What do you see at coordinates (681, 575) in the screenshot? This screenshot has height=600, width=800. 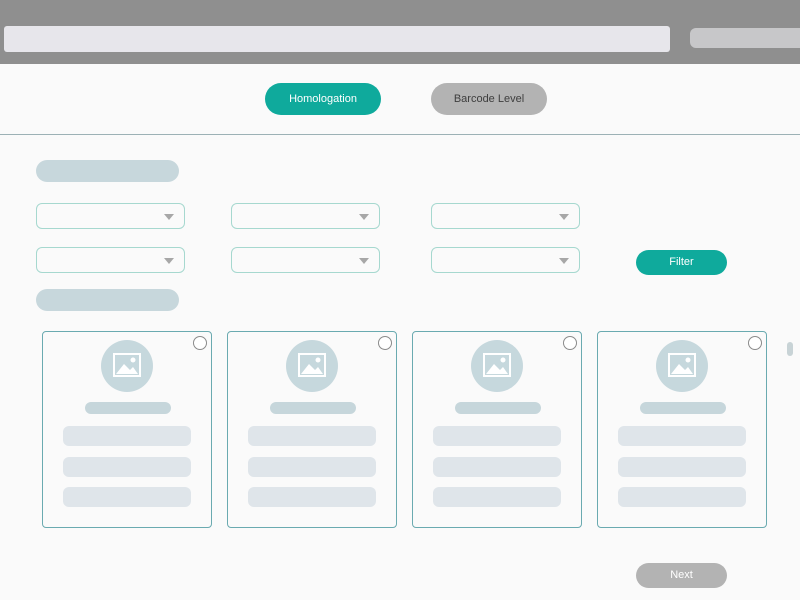 I see `next-button: Next` at bounding box center [681, 575].